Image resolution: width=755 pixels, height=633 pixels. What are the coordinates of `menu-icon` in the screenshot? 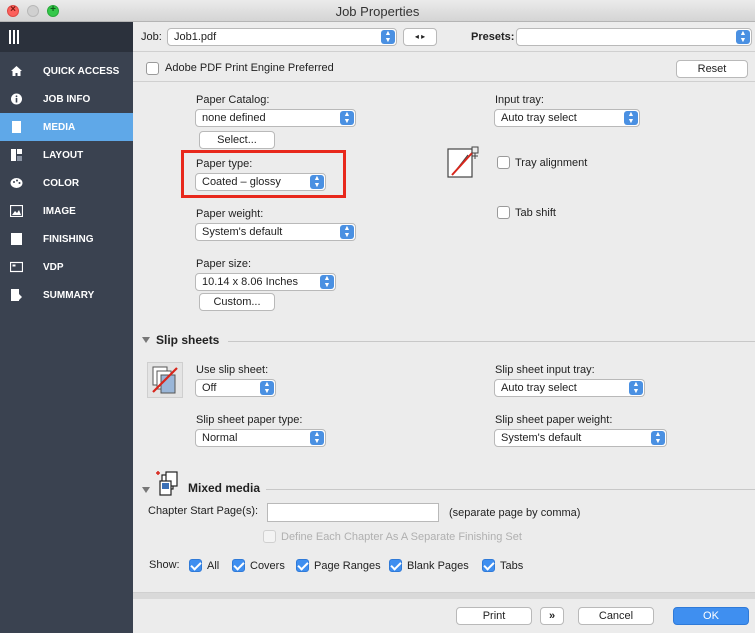 It's located at (14, 37).